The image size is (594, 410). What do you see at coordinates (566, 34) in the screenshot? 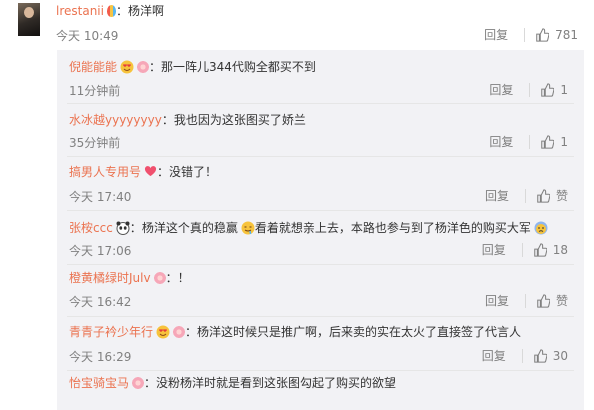
I see `like-count: 781` at bounding box center [566, 34].